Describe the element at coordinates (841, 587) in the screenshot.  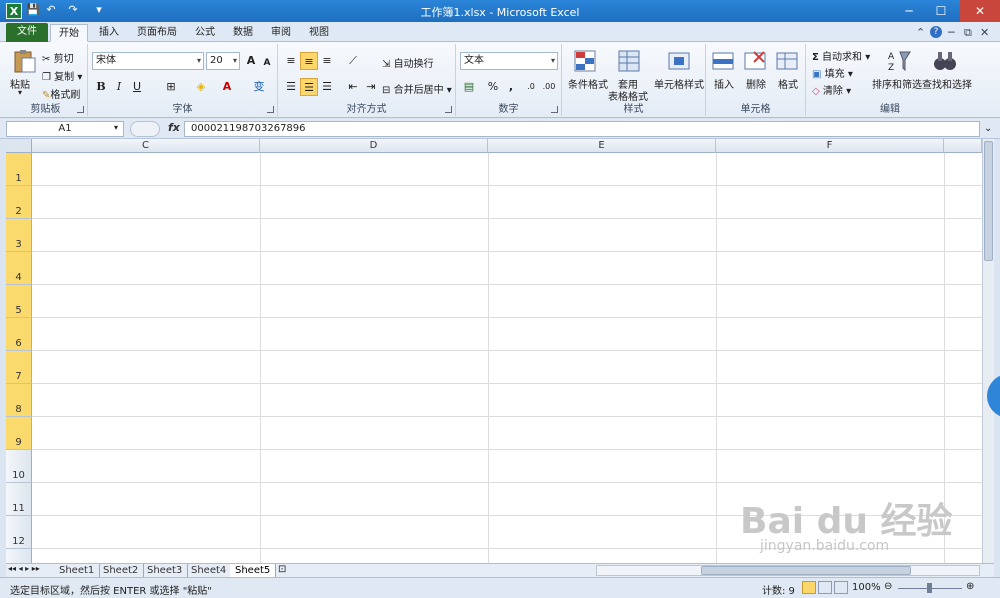
I see `page-break-view-icon` at that location.